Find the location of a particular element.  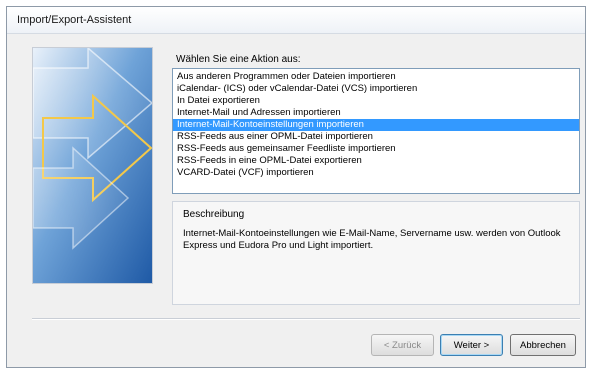

action-prompt-label: Wählen Sie eine Aktion aus: is located at coordinates (238, 59).